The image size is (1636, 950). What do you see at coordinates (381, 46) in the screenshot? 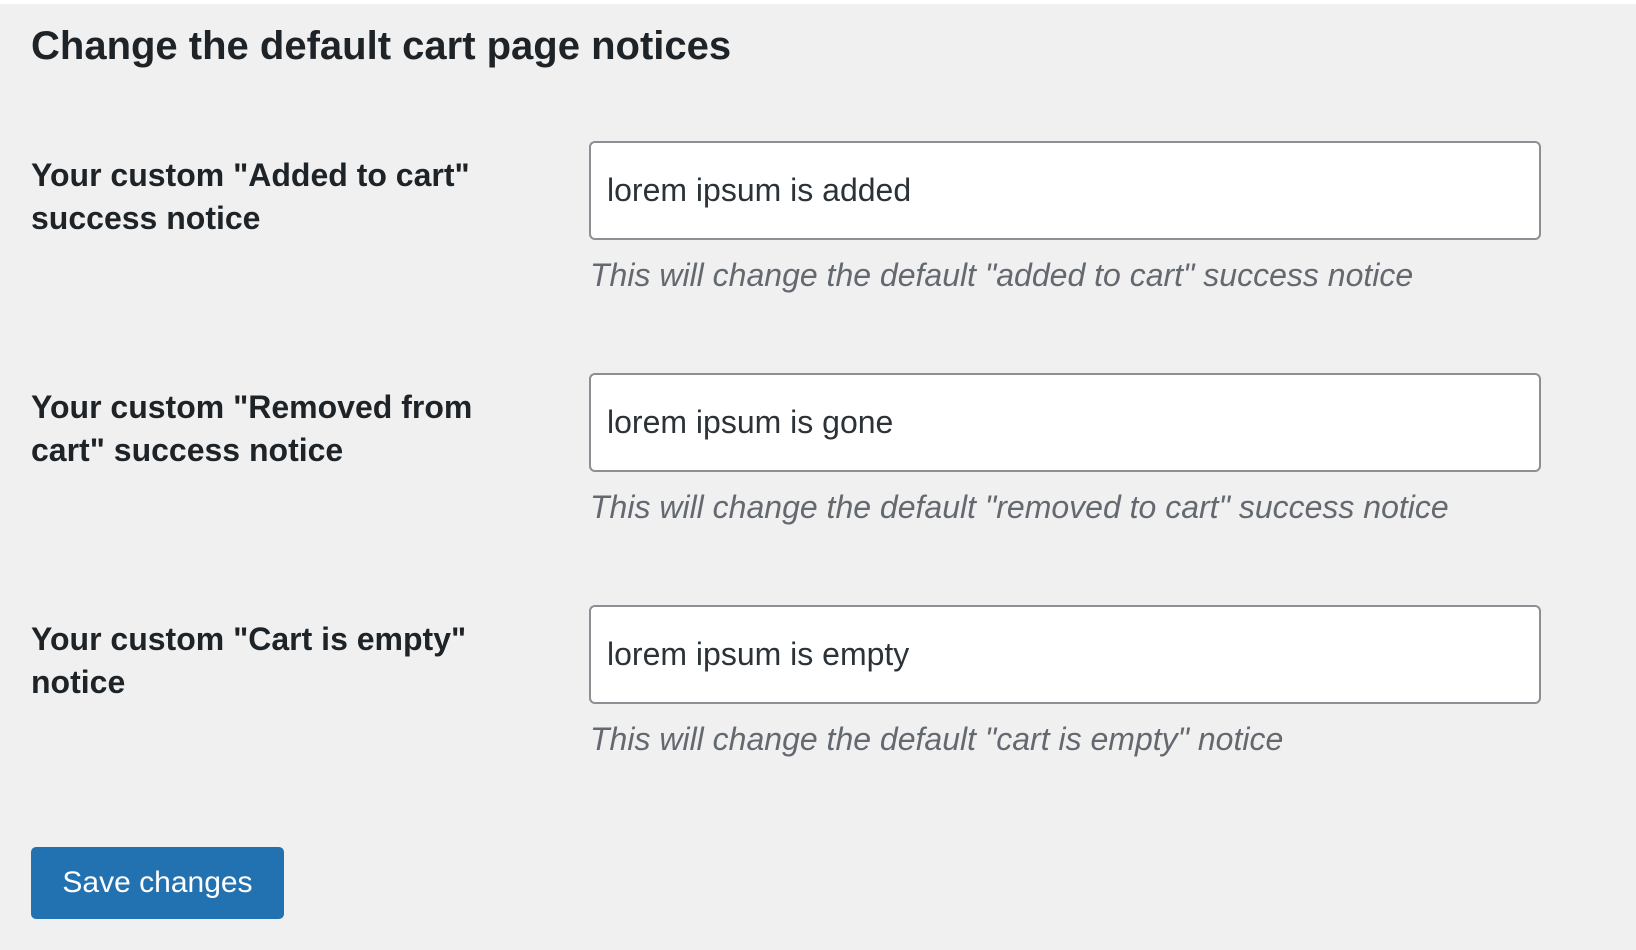
I see `page-title: Change the default cart page notices` at bounding box center [381, 46].